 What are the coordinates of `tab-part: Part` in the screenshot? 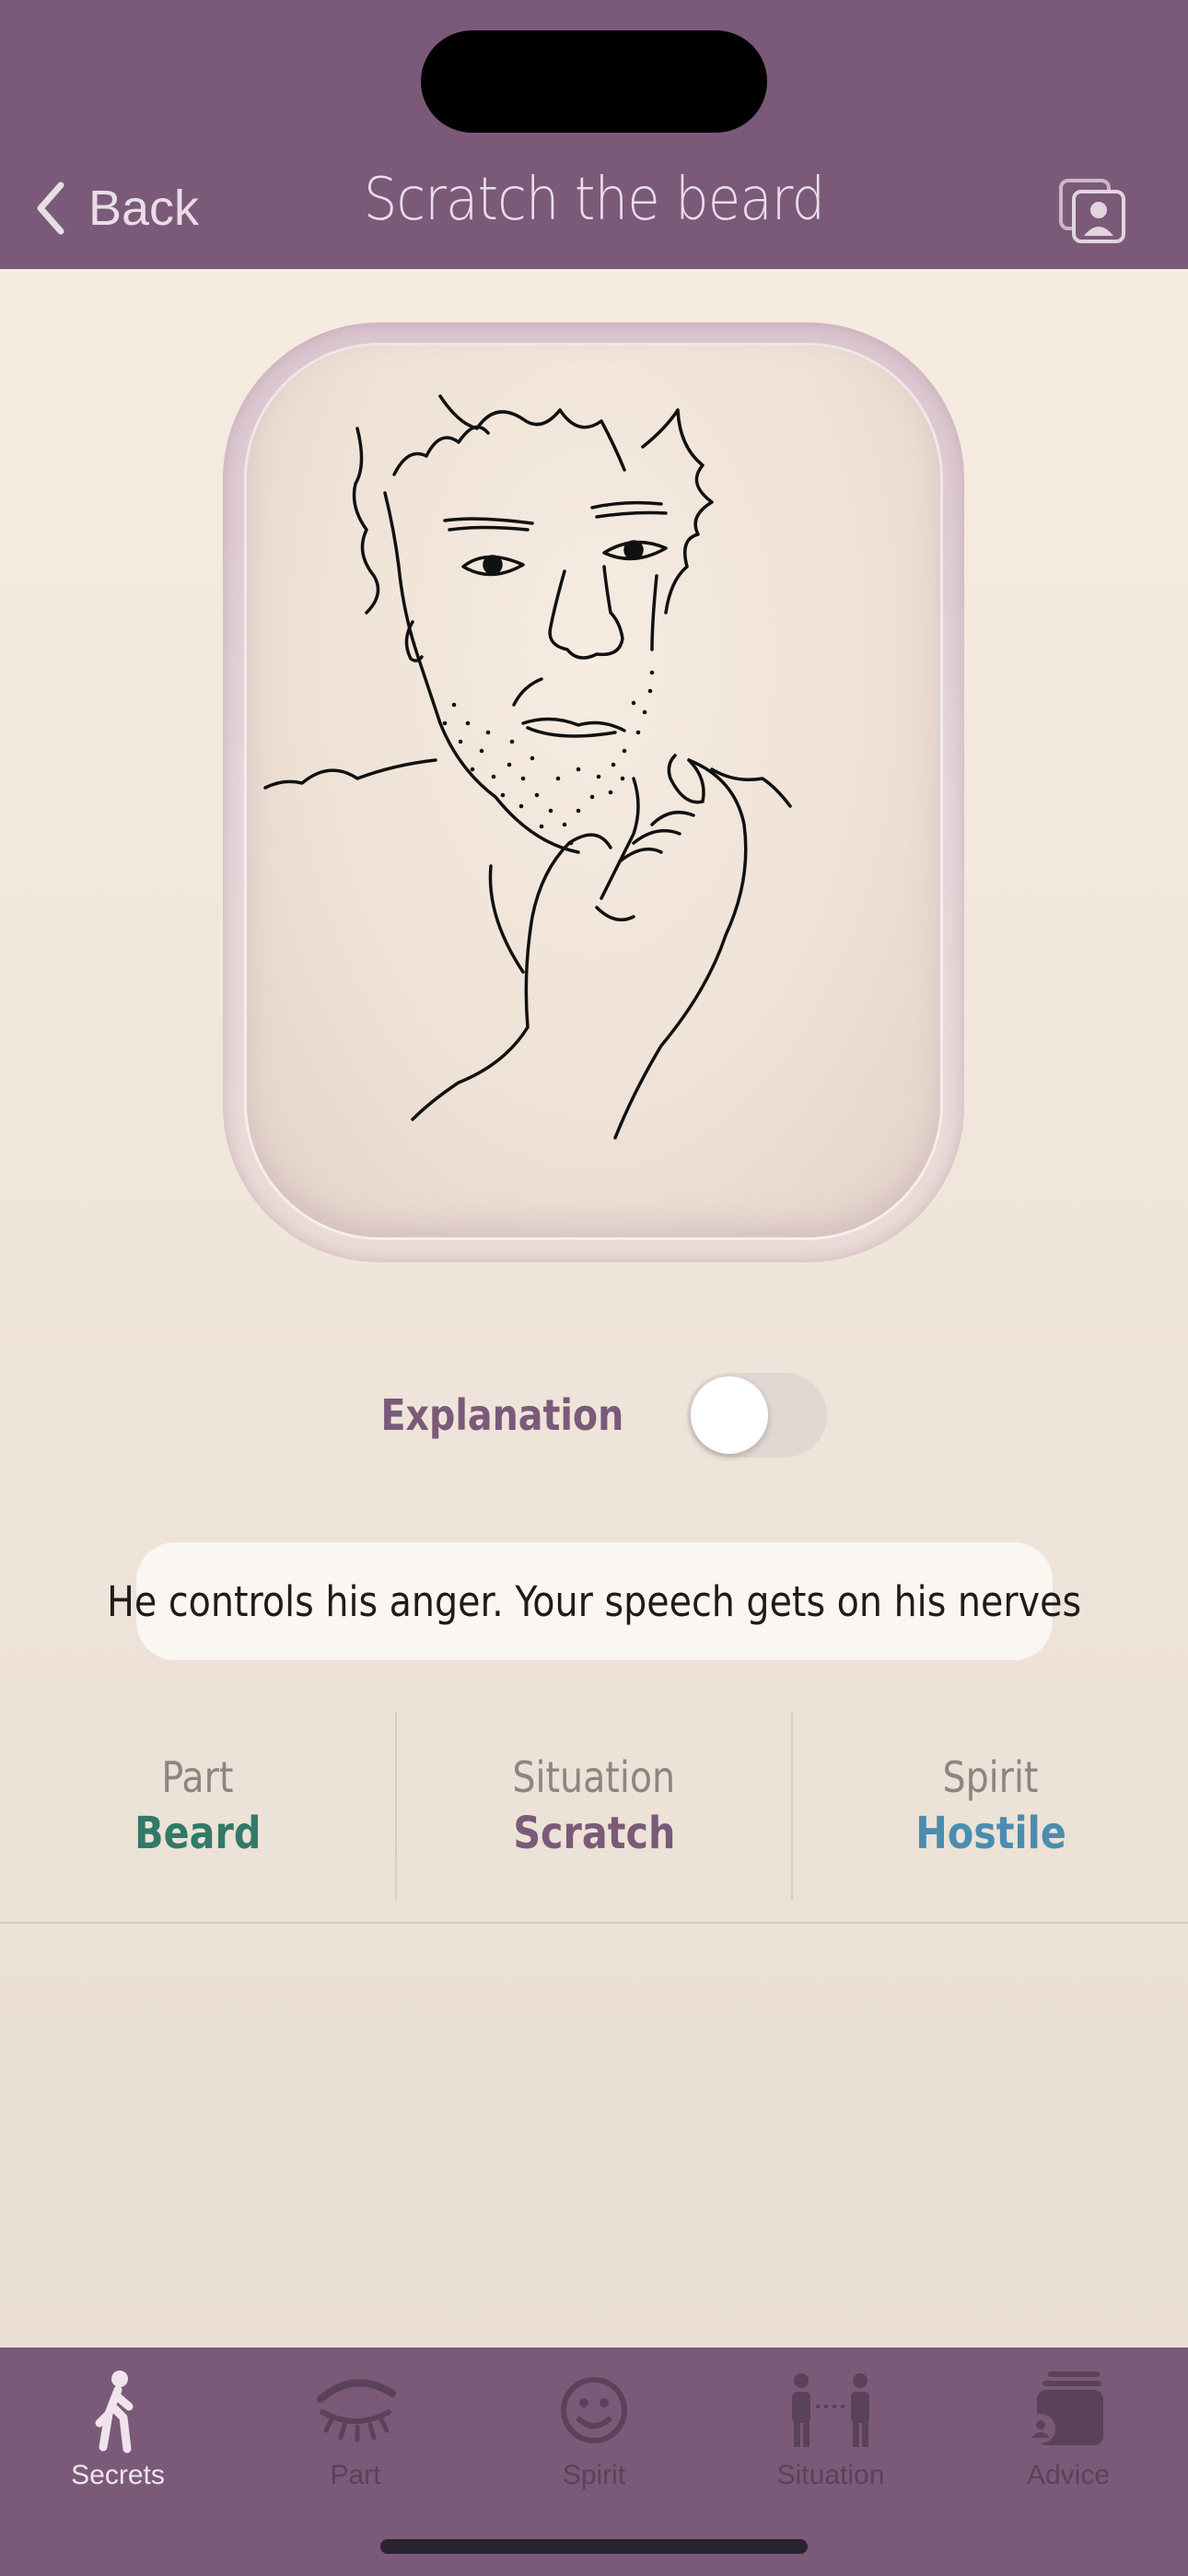 It's located at (355, 2435).